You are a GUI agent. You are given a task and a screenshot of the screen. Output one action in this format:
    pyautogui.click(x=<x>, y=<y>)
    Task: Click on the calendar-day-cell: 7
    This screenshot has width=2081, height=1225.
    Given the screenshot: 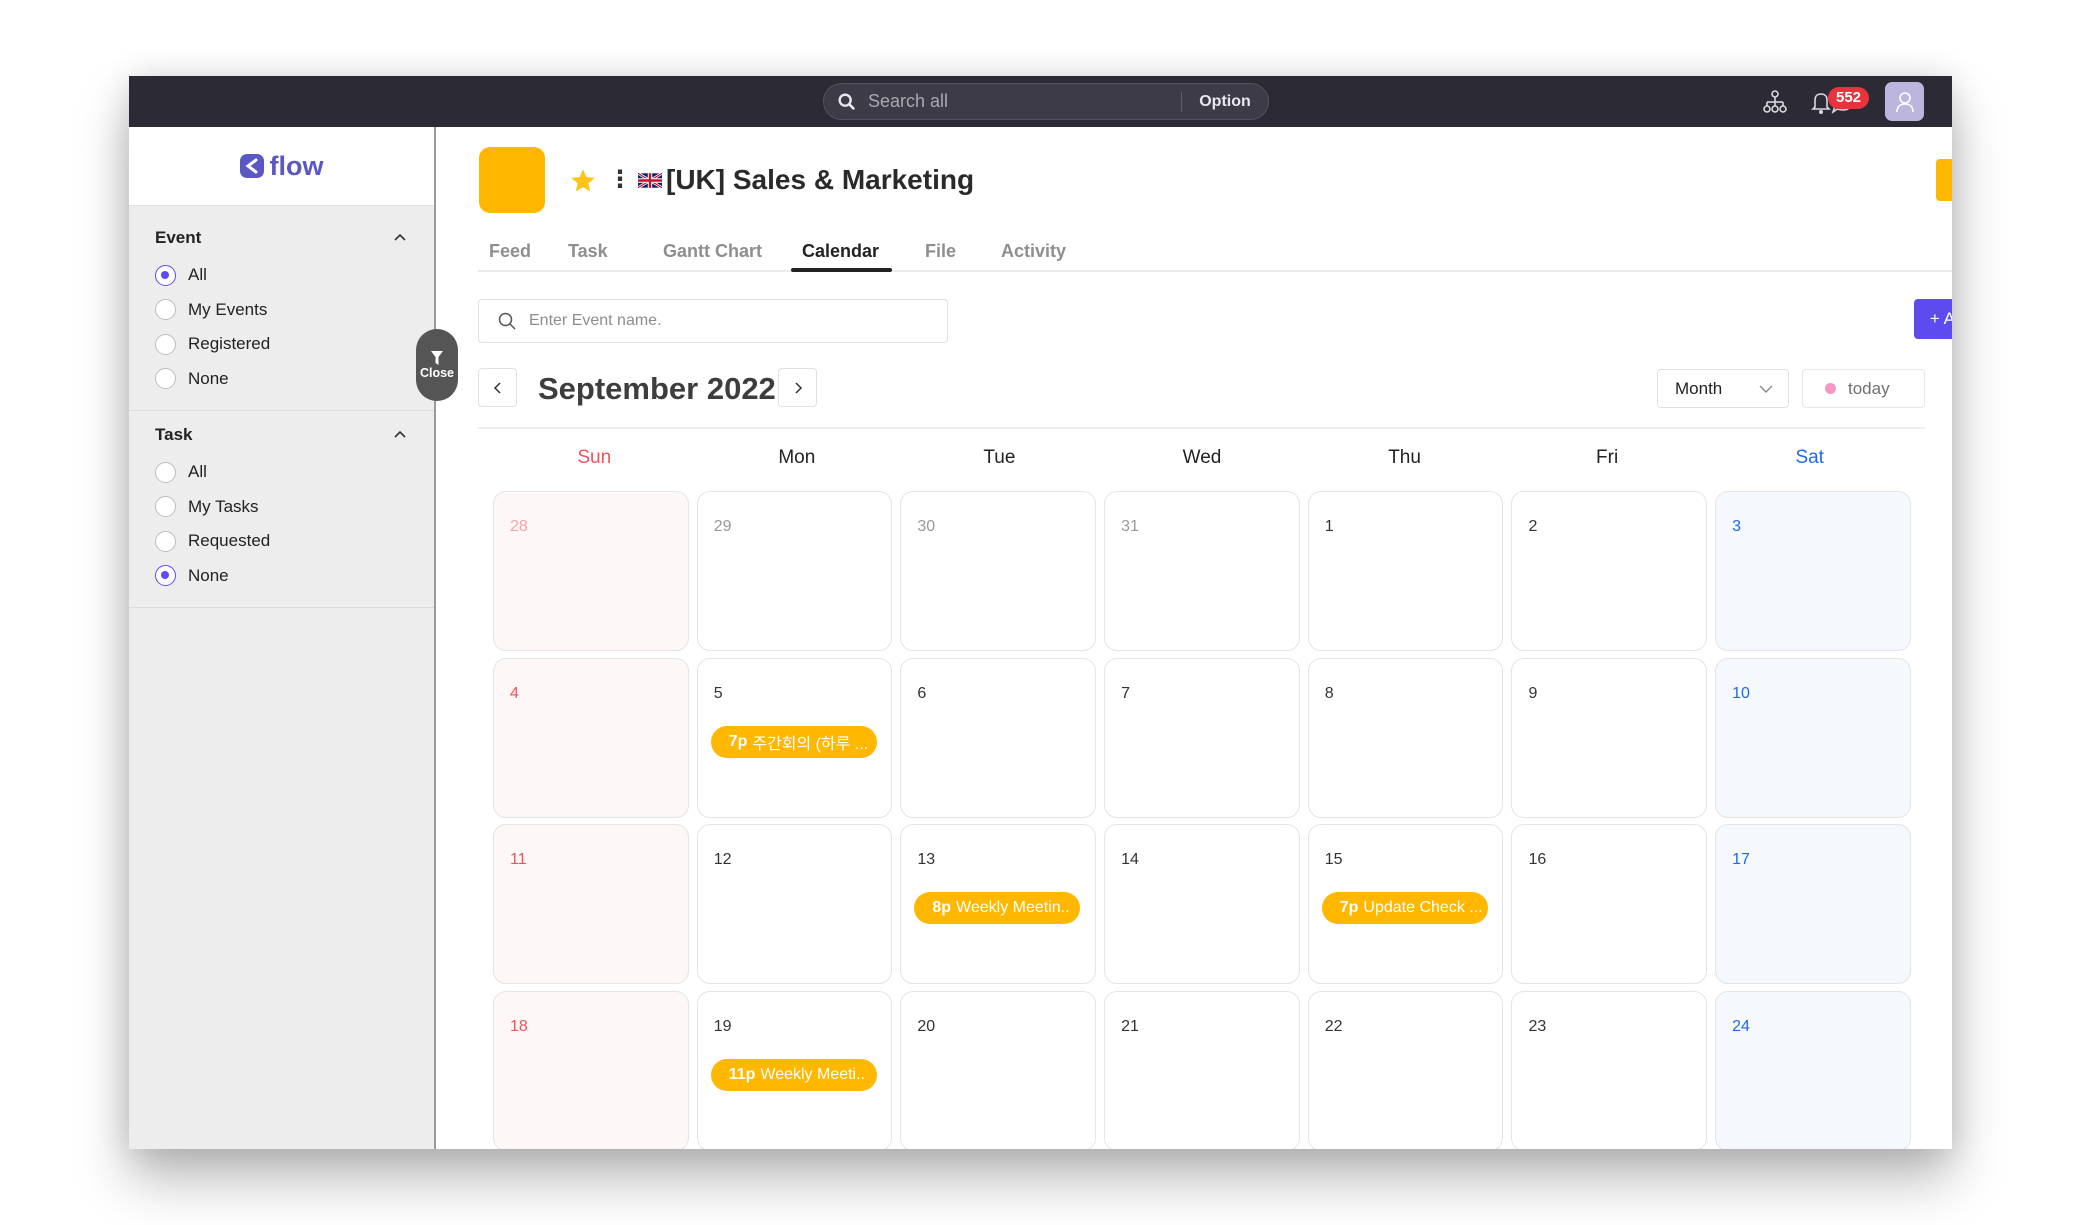 What is the action you would take?
    pyautogui.click(x=1202, y=737)
    